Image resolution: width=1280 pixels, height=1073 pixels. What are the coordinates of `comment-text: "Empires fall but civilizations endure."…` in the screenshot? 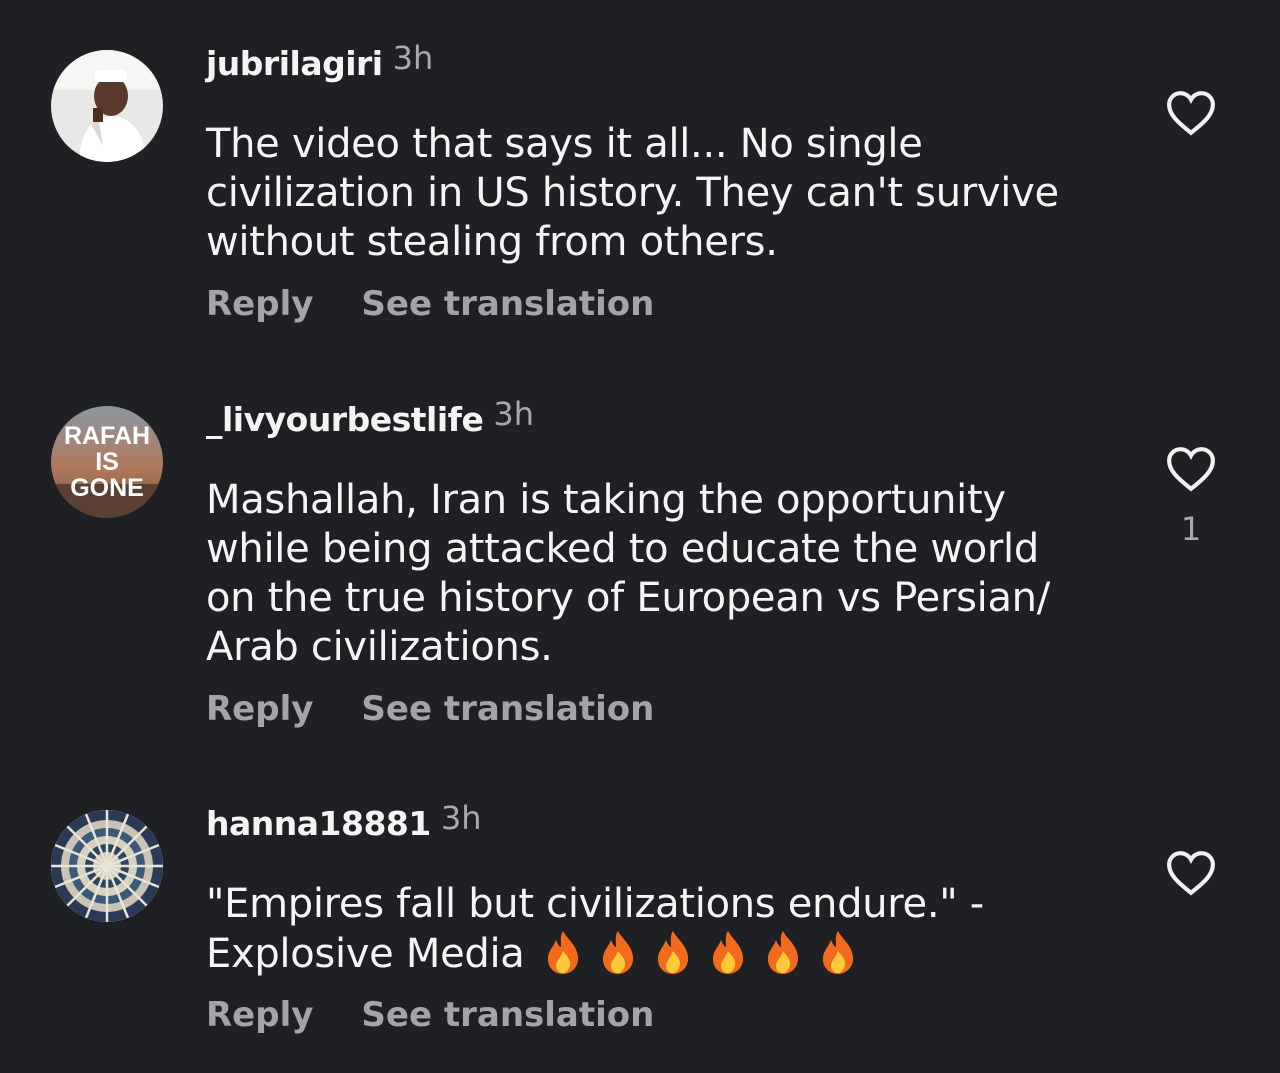 It's located at (656, 929).